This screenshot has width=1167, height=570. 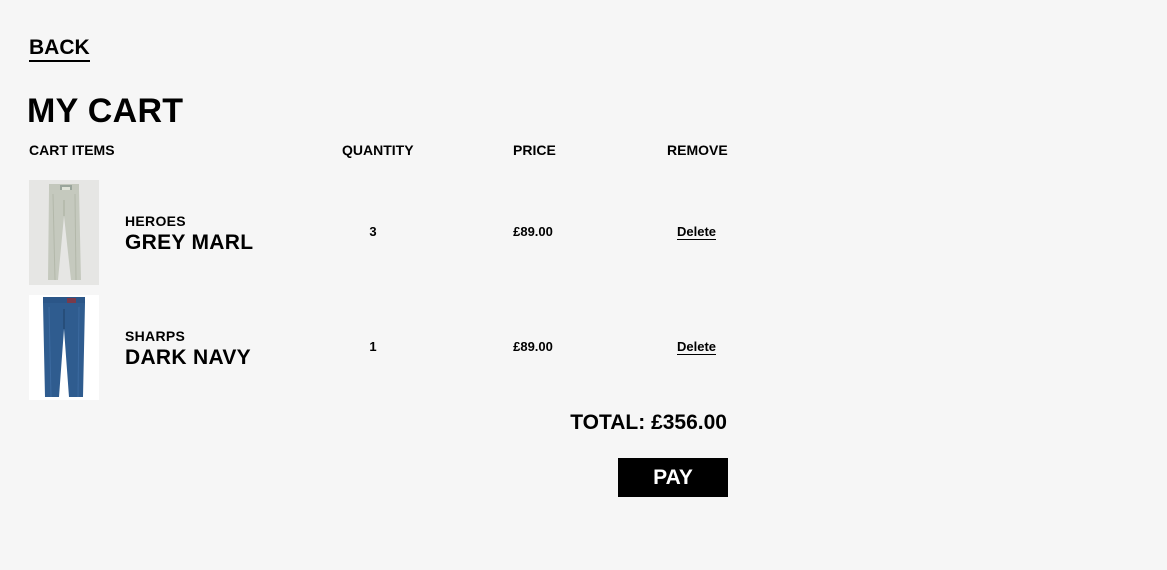 I want to click on cart-total: TOTAL: £356.00, so click(x=648, y=422).